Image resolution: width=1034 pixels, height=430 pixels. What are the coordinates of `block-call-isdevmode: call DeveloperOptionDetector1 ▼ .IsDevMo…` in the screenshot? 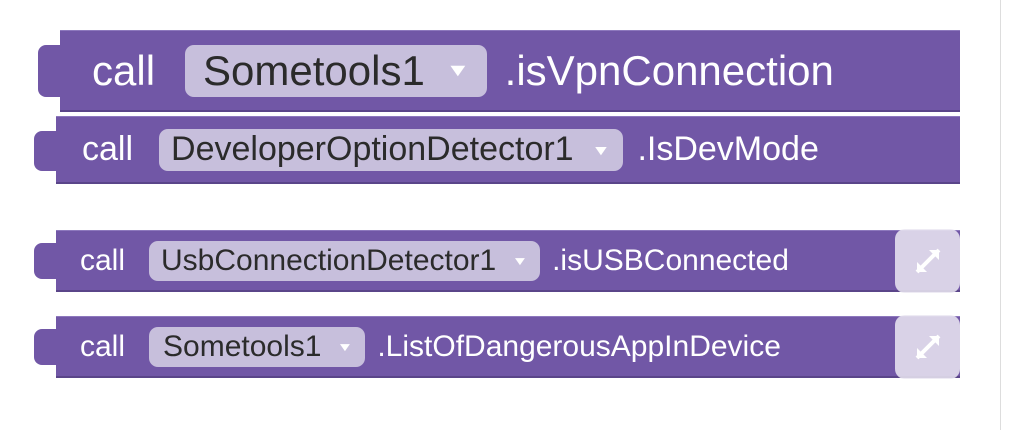 It's located at (497, 150).